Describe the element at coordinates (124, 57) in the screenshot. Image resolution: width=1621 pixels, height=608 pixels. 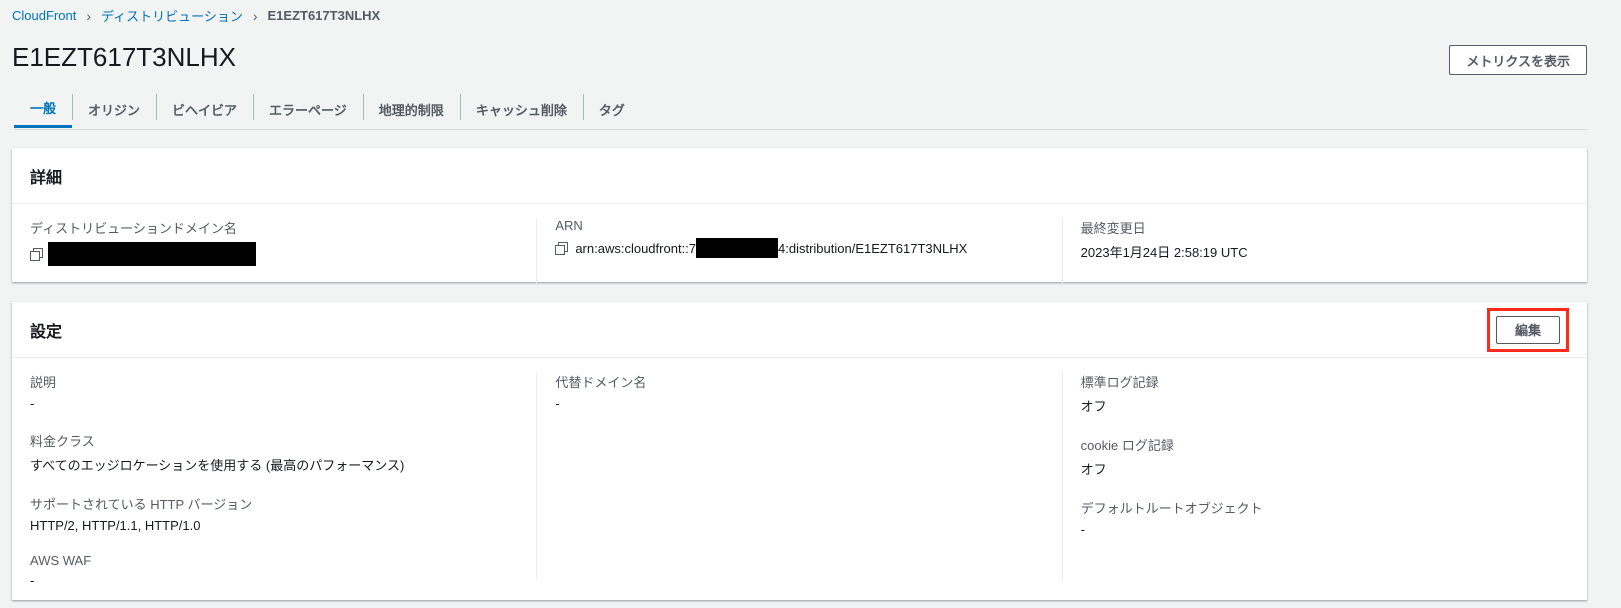
I see `page-title: E1EZT617T3NLHX` at that location.